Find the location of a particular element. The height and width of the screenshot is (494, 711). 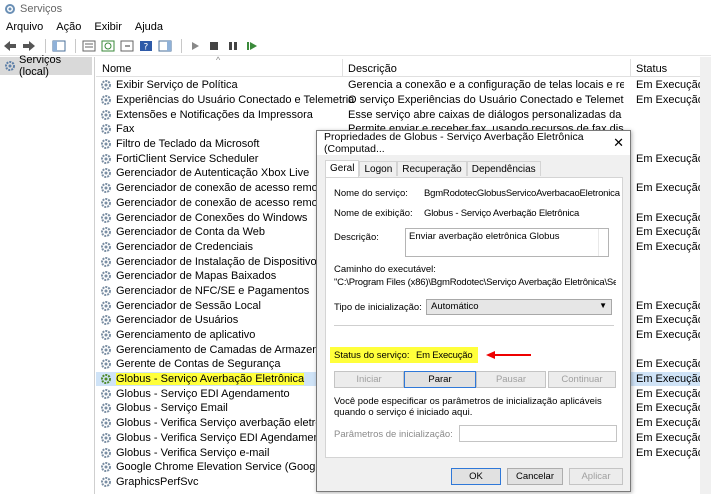

description-field: Enviar averbação eletrônica Globus is located at coordinates (507, 242).